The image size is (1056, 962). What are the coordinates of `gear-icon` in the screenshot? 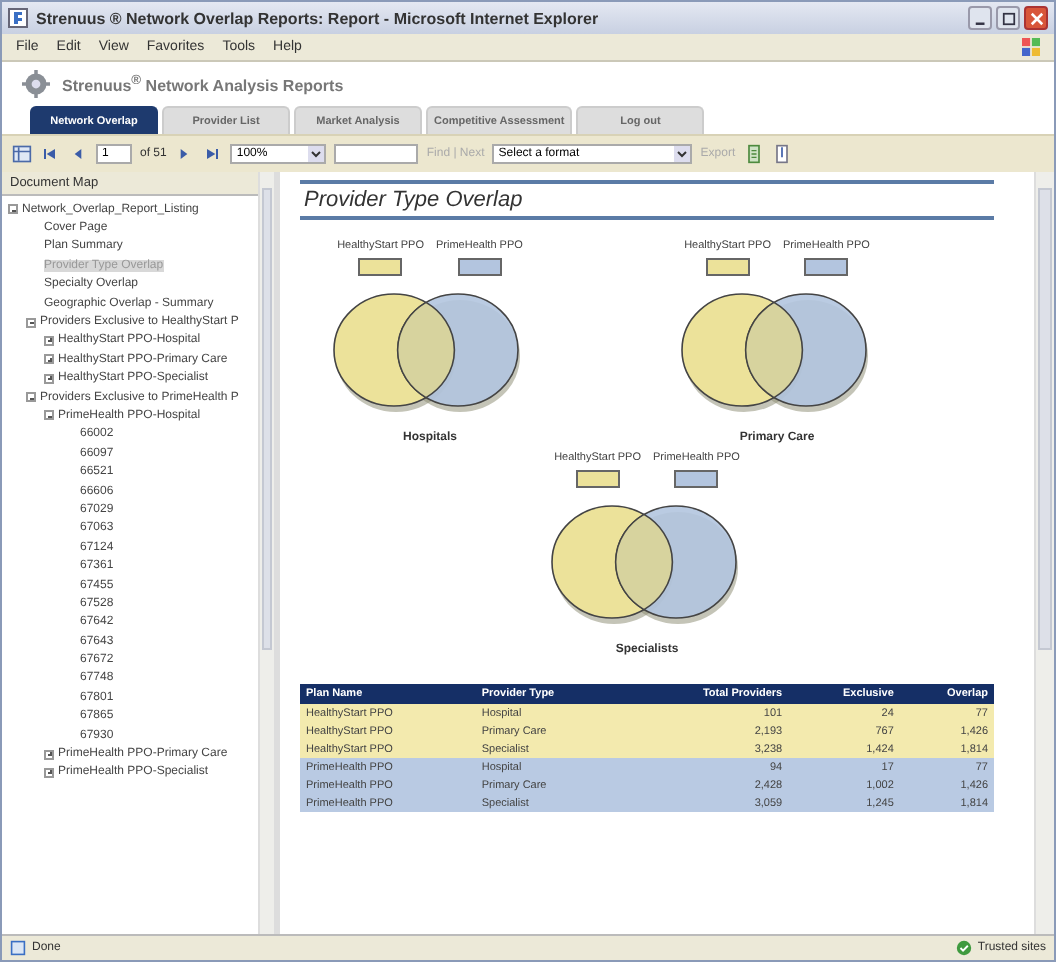 It's located at (36, 84).